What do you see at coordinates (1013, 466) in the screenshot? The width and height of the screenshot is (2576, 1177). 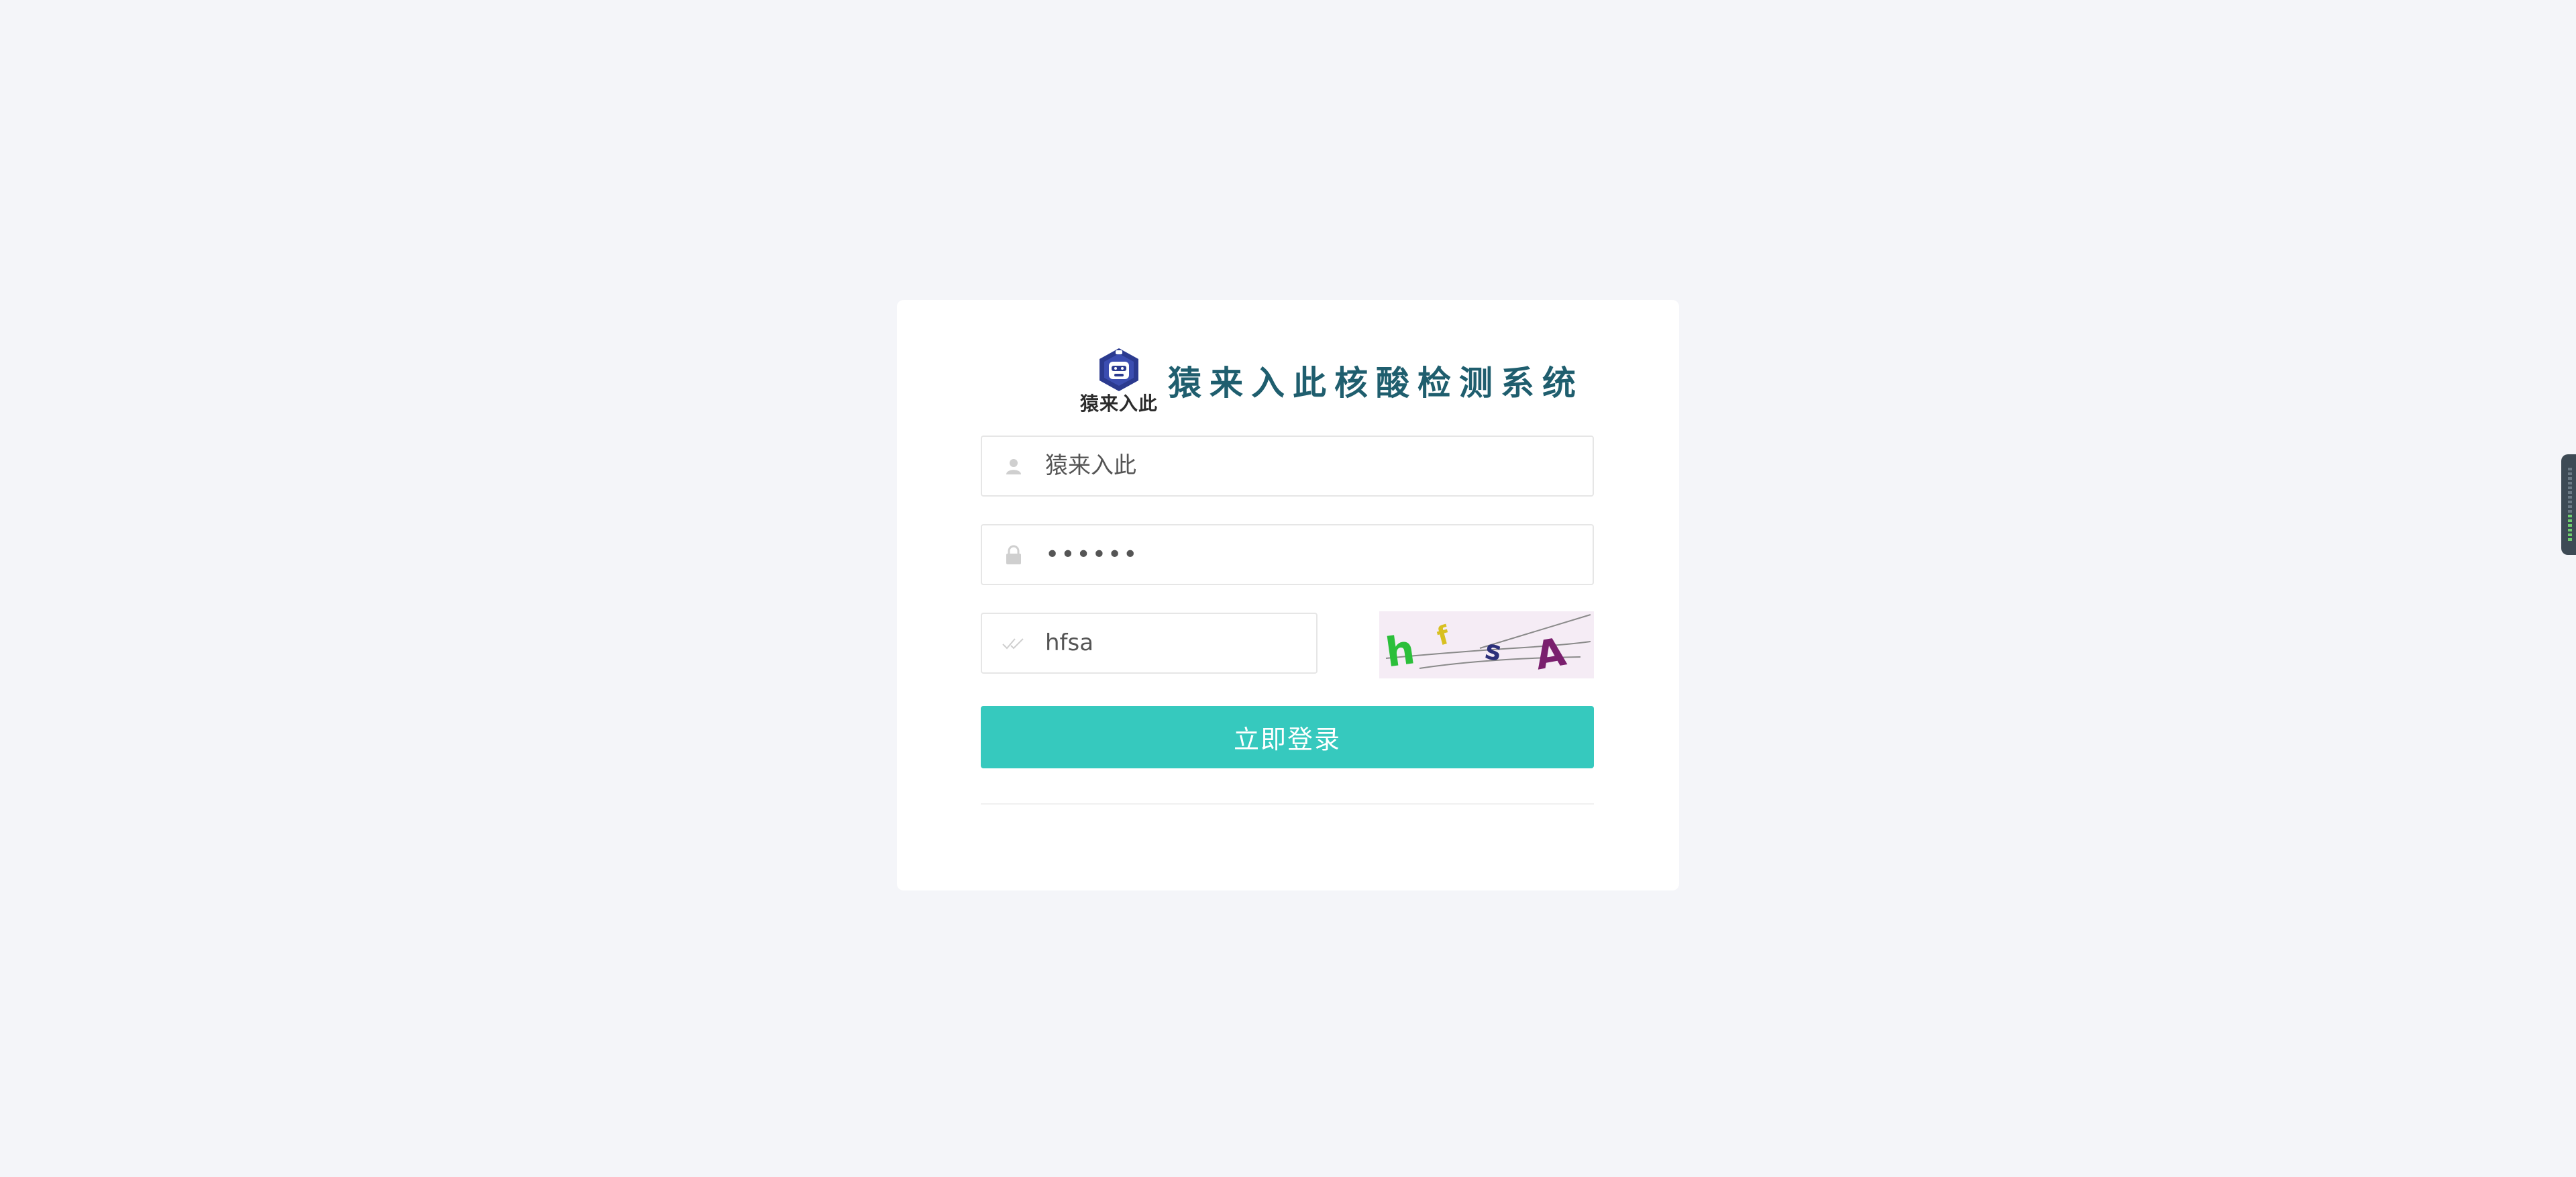 I see `user-icon` at bounding box center [1013, 466].